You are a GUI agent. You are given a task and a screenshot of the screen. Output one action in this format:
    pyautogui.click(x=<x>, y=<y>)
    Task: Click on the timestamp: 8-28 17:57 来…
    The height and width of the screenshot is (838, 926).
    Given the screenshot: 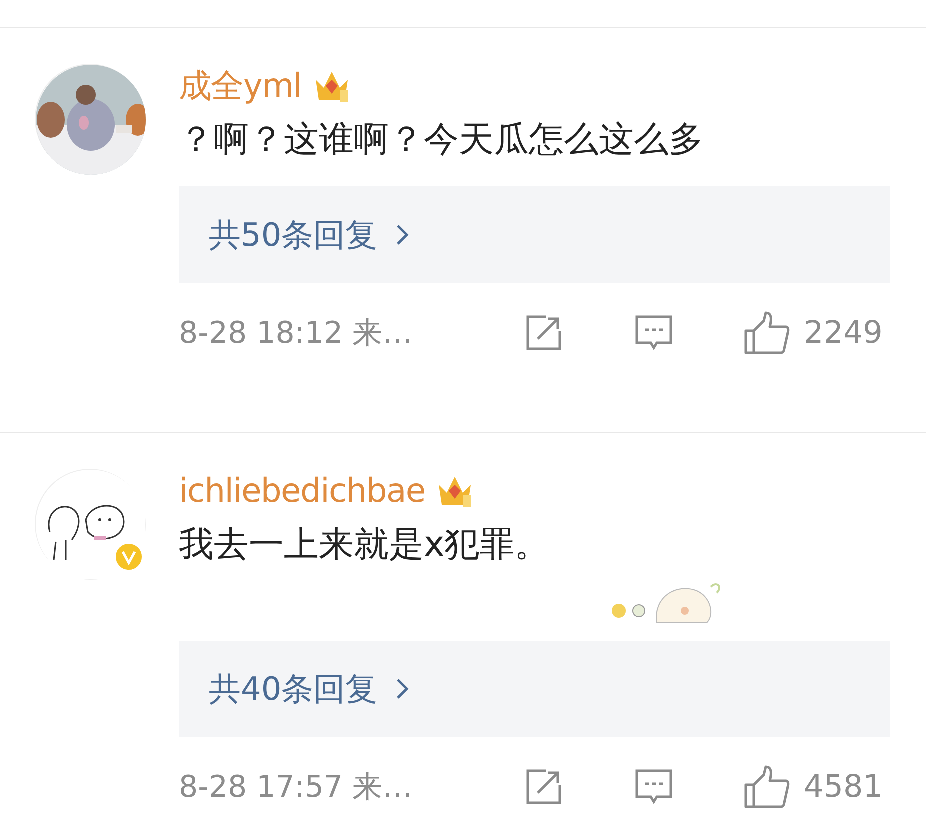 What is the action you would take?
    pyautogui.click(x=296, y=787)
    